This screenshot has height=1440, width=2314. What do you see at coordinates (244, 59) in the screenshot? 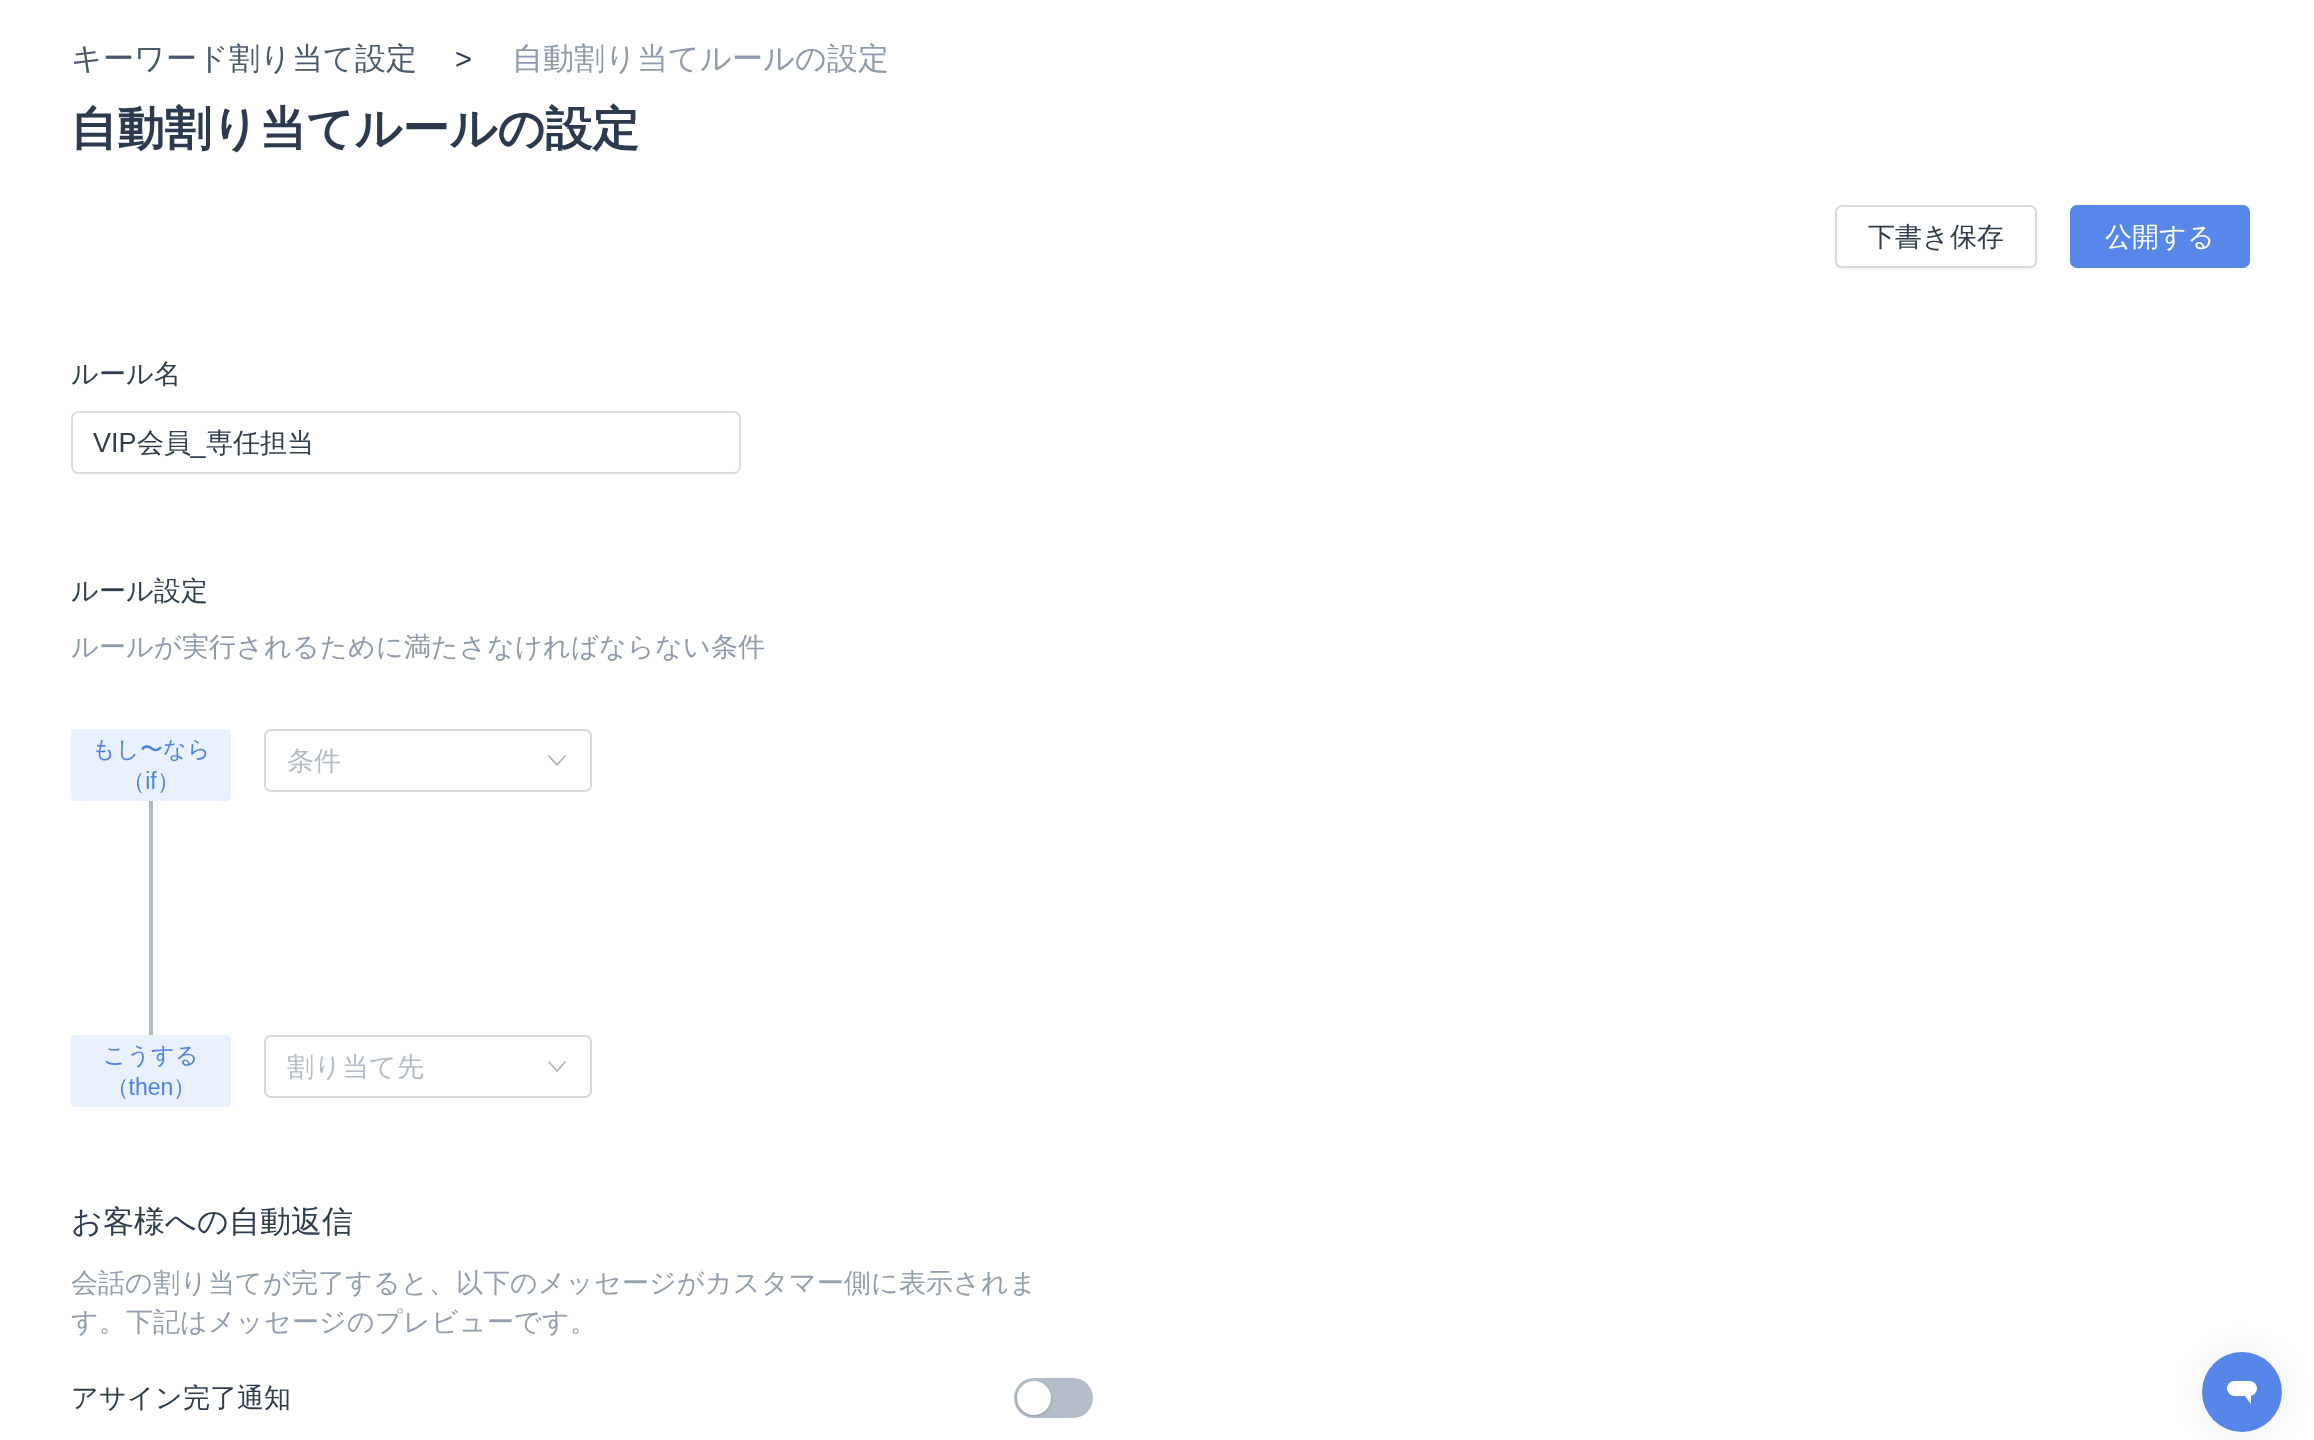
I see `breadcrumb-link: キーワード割り当て設定` at bounding box center [244, 59].